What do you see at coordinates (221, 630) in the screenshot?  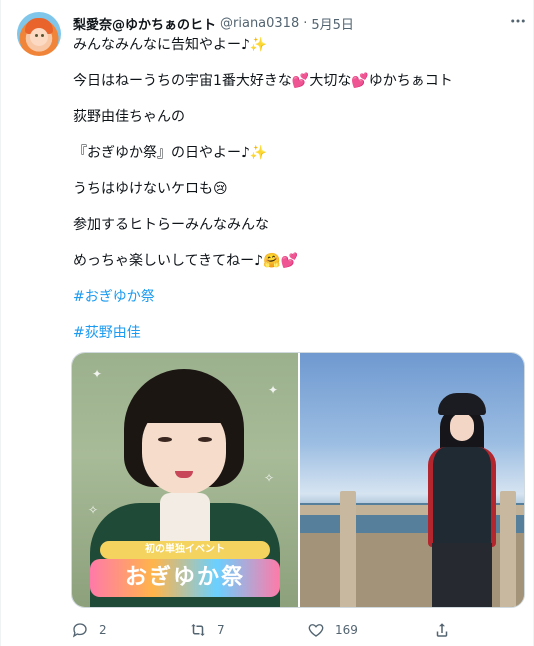 I see `retweet-count: 7` at bounding box center [221, 630].